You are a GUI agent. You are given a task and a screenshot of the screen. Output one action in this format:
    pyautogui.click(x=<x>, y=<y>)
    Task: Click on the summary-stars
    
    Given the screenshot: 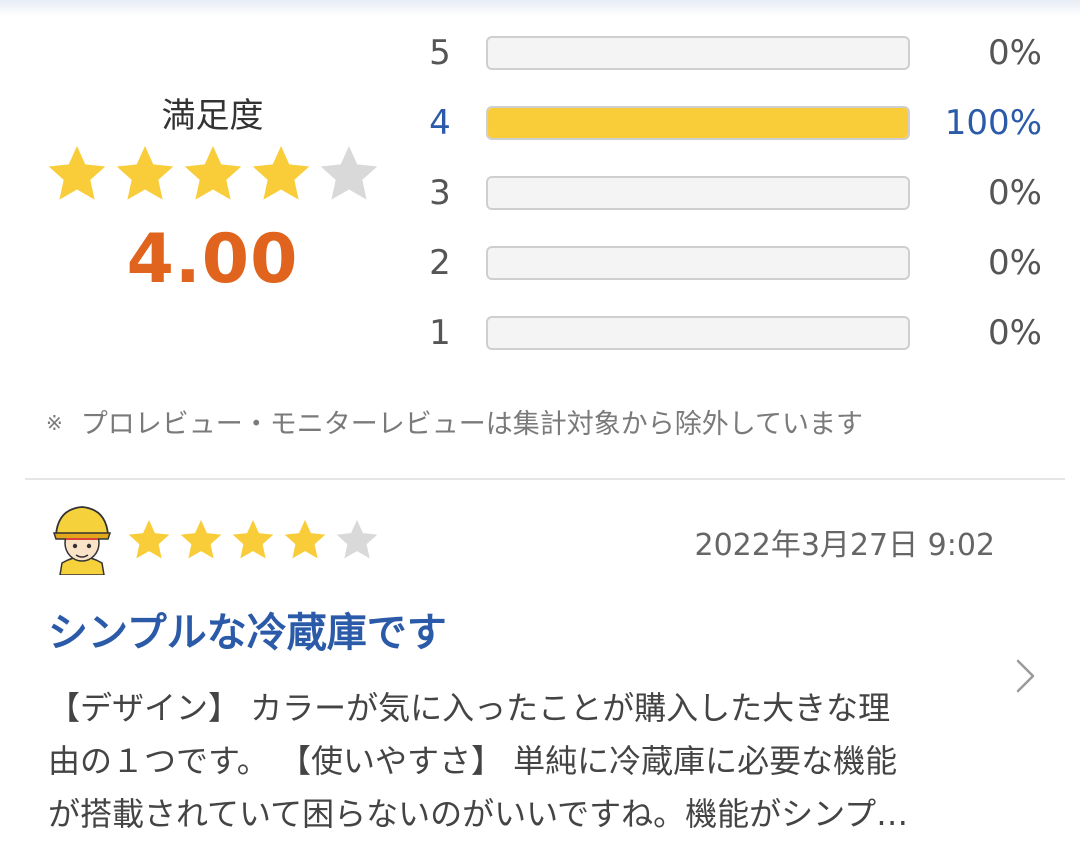 What is the action you would take?
    pyautogui.click(x=213, y=175)
    